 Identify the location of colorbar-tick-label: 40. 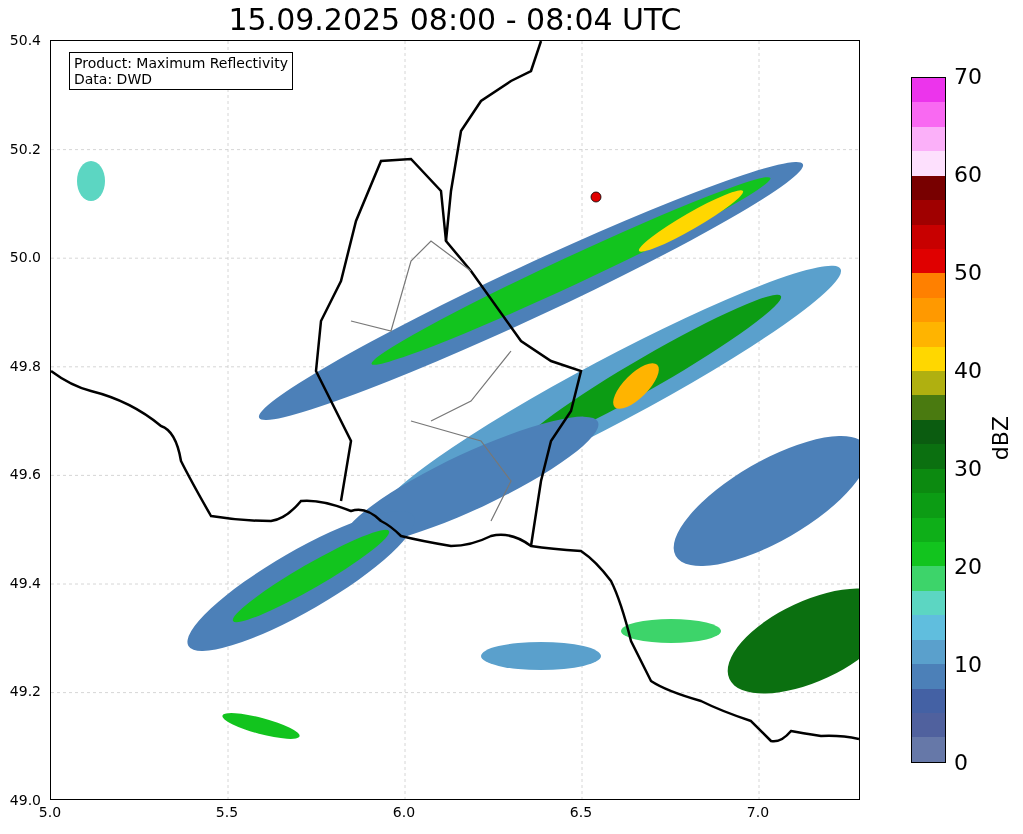
(968, 371).